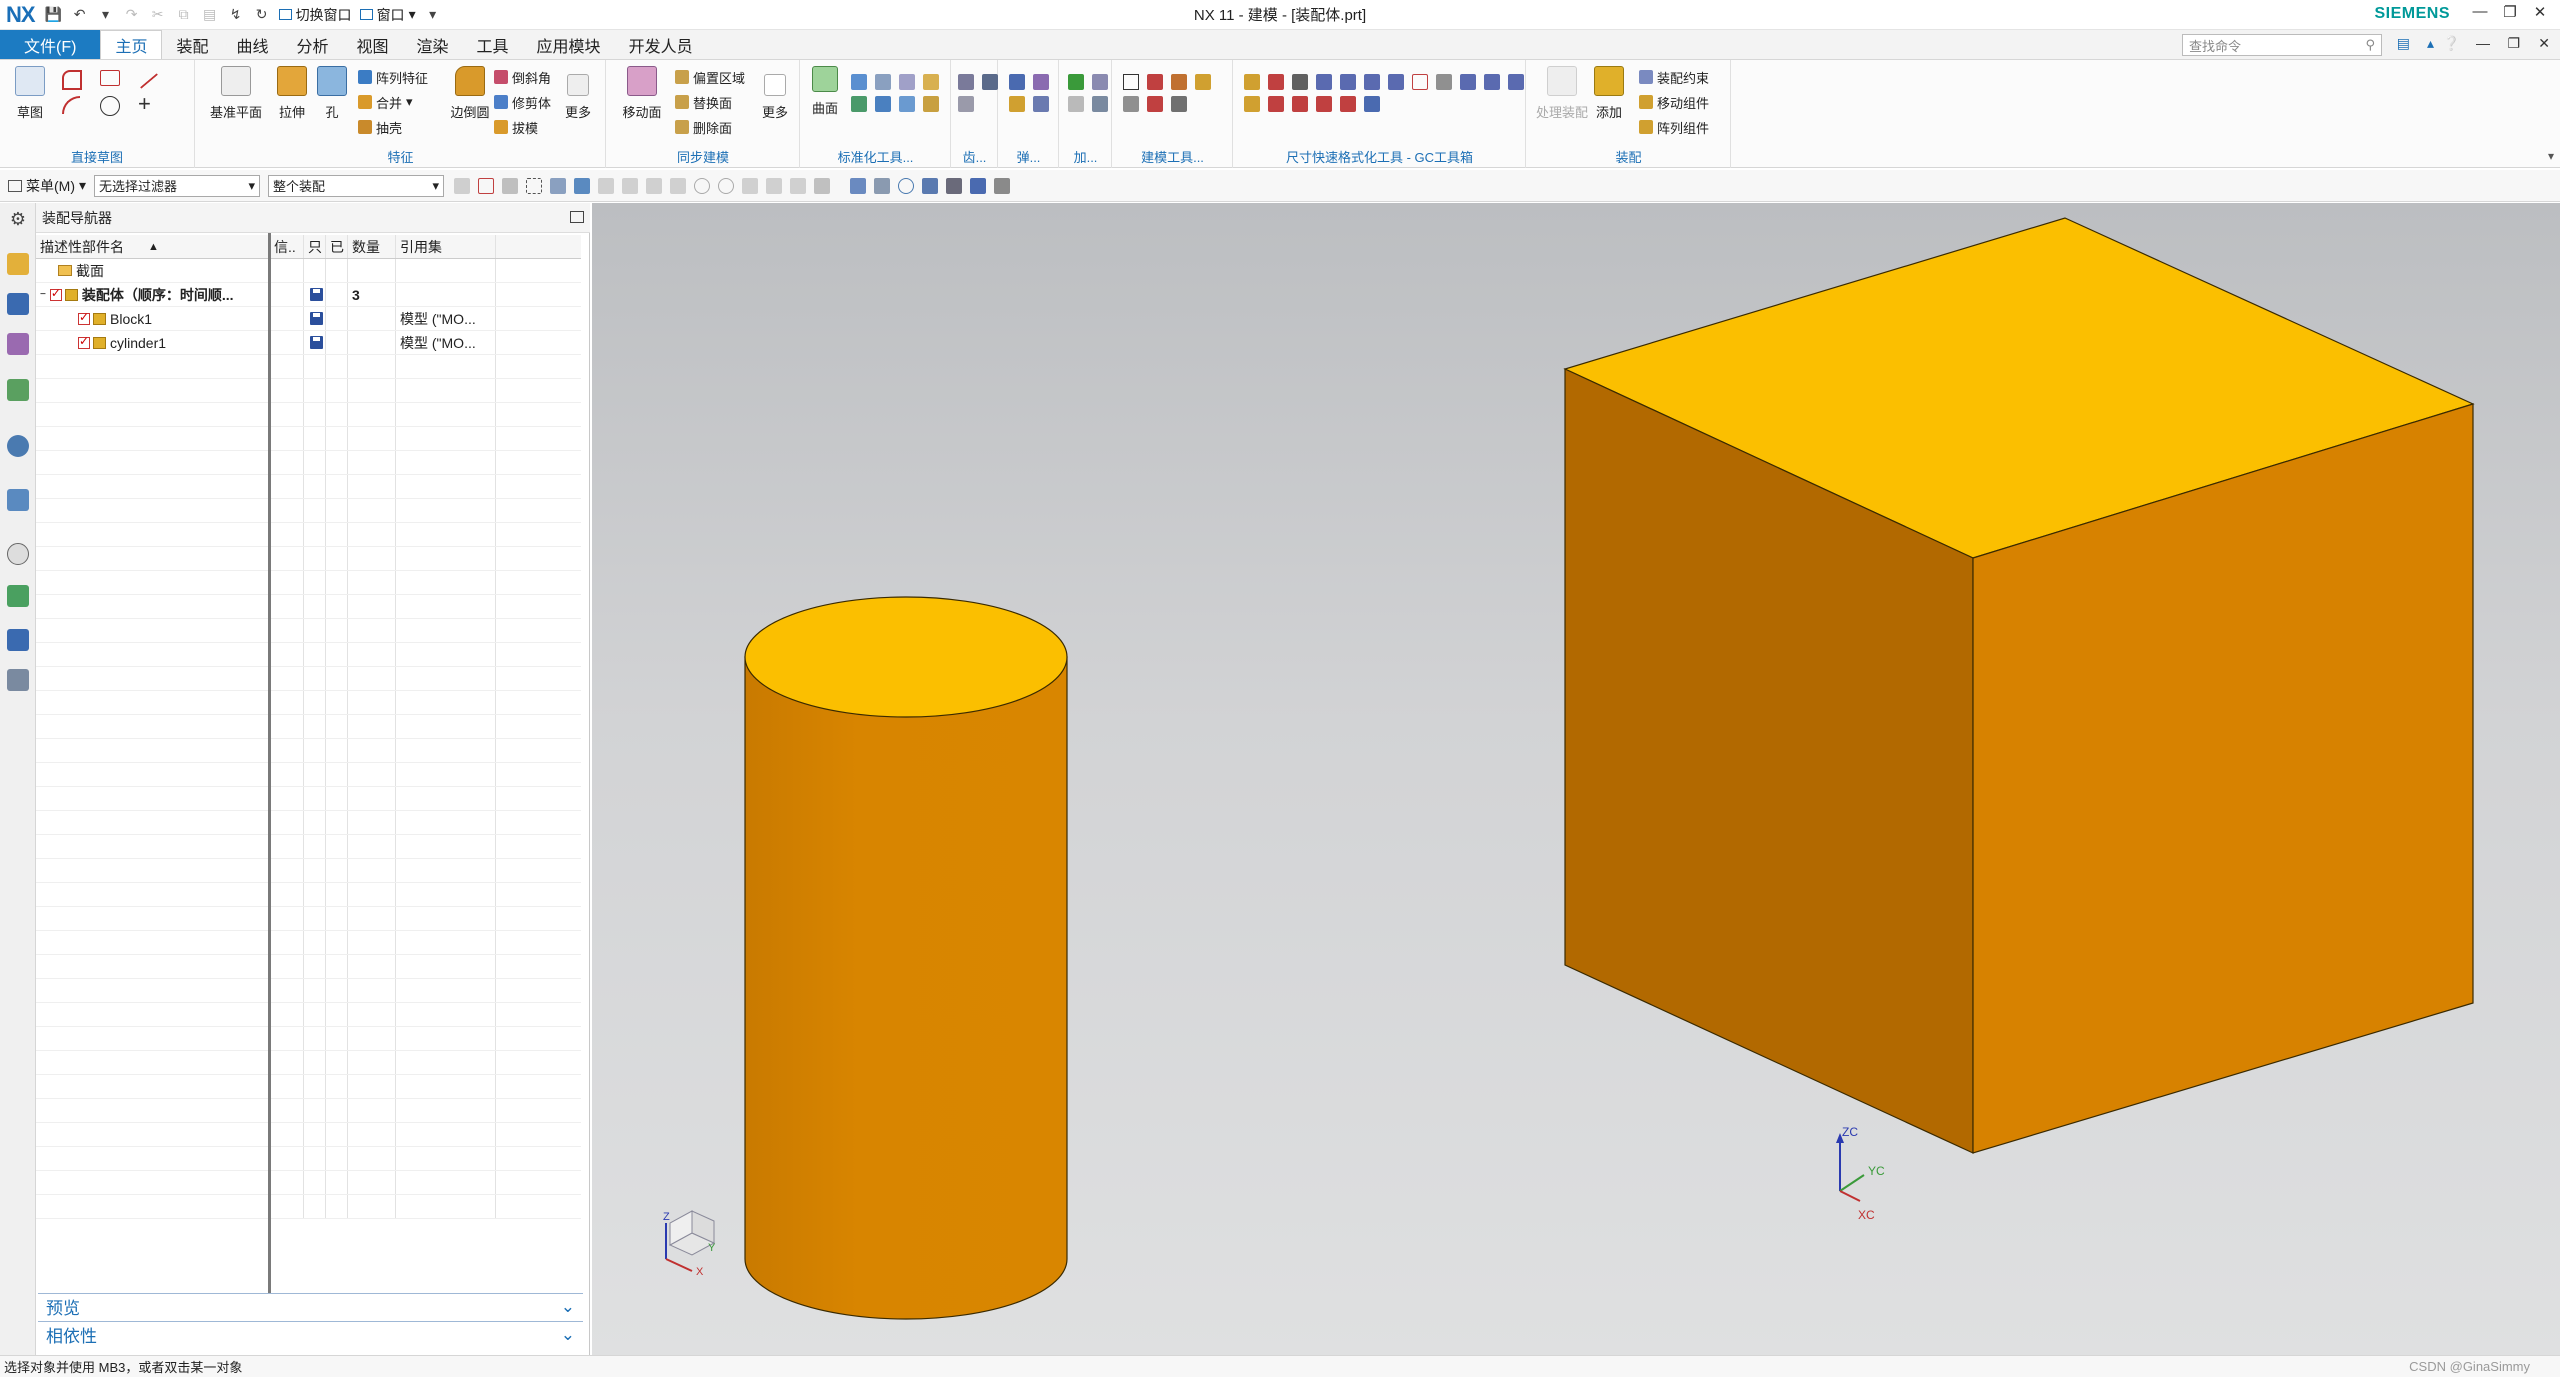  I want to click on wcs-triad: ZC YC XC, so click(1860, 1173).